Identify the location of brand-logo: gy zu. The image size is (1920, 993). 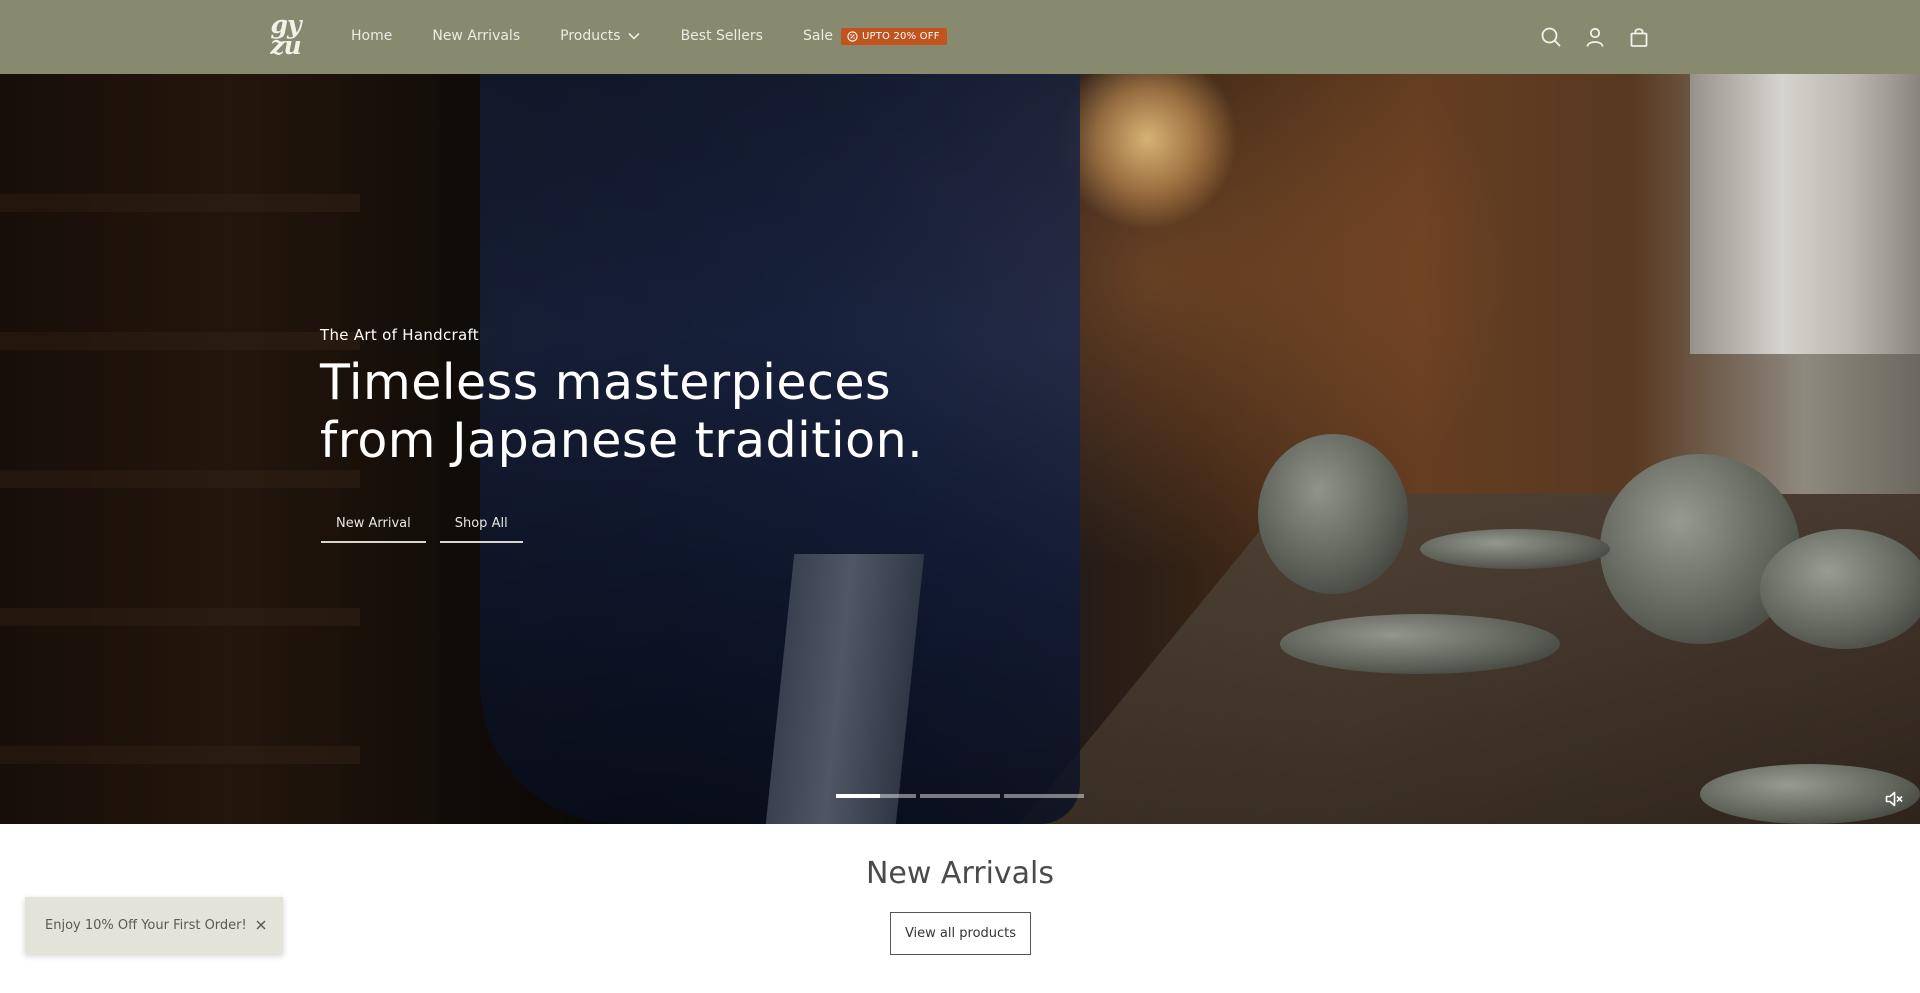
(285, 36).